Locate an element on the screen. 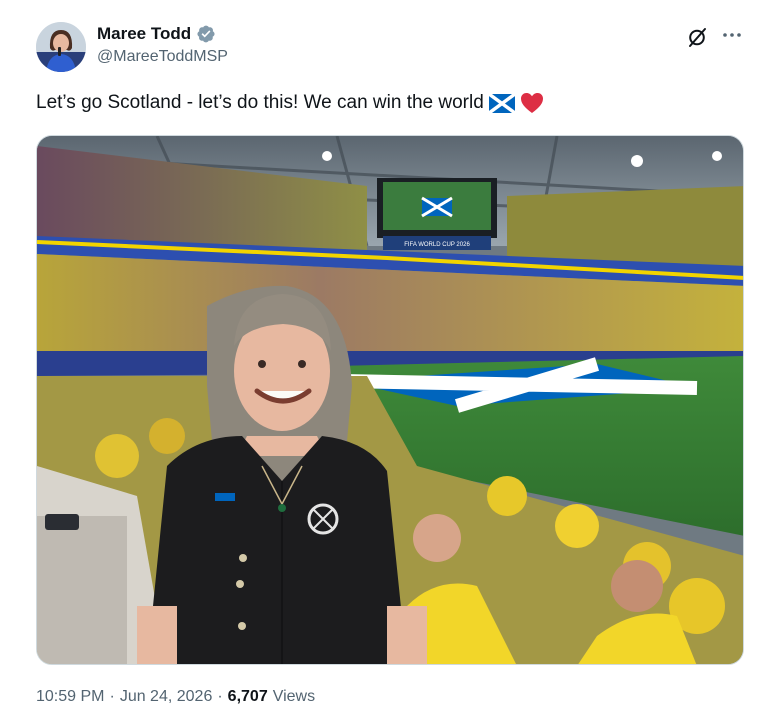 Image resolution: width=781 pixels, height=727 pixels. views-label: Views is located at coordinates (294, 696).